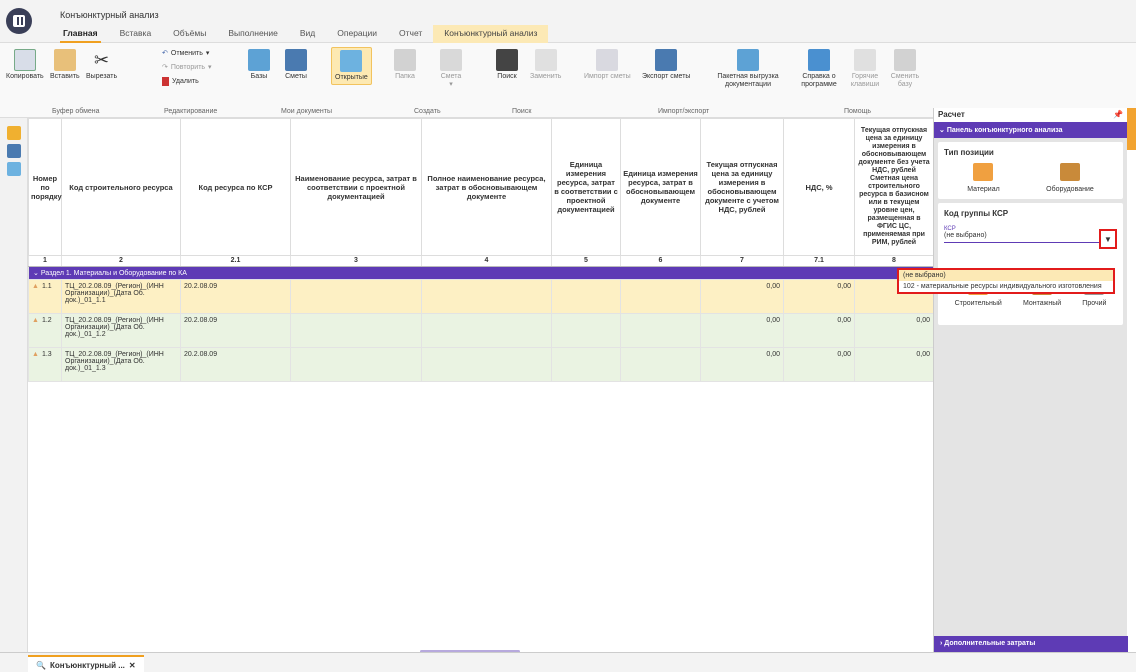  I want to click on equipment-option: Оборудование, so click(1070, 178).